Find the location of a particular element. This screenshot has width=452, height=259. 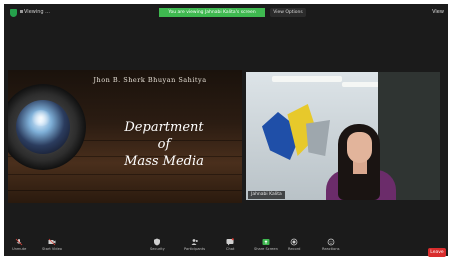

microphone-icon is located at coordinates (19, 242).